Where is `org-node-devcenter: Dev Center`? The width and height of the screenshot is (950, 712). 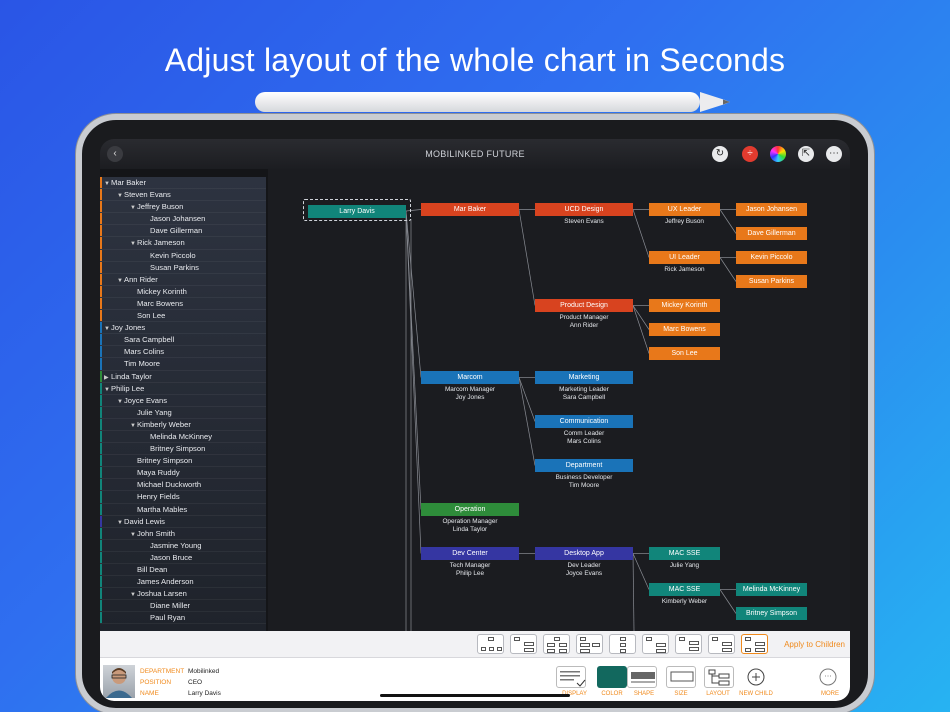 org-node-devcenter: Dev Center is located at coordinates (470, 553).